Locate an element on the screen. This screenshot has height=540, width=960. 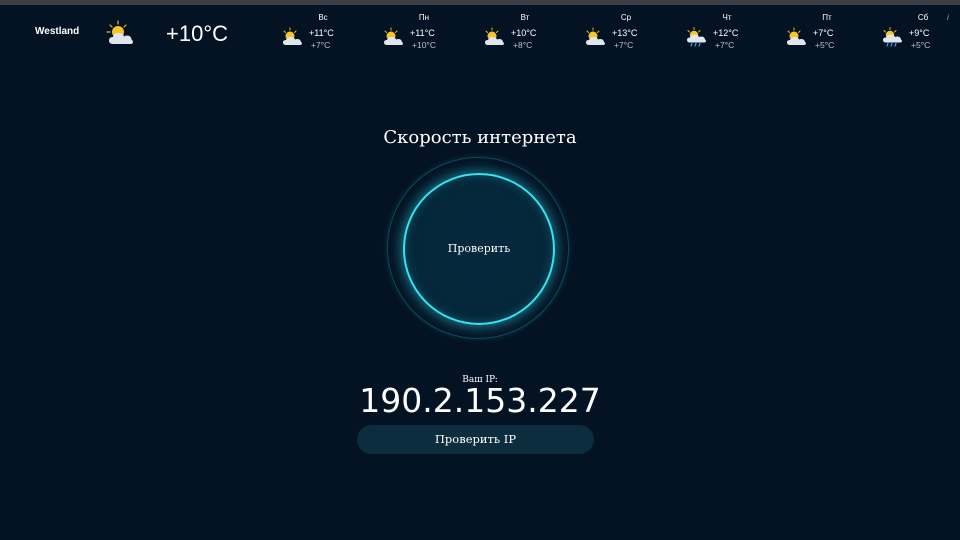
info-icon: i is located at coordinates (948, 17).